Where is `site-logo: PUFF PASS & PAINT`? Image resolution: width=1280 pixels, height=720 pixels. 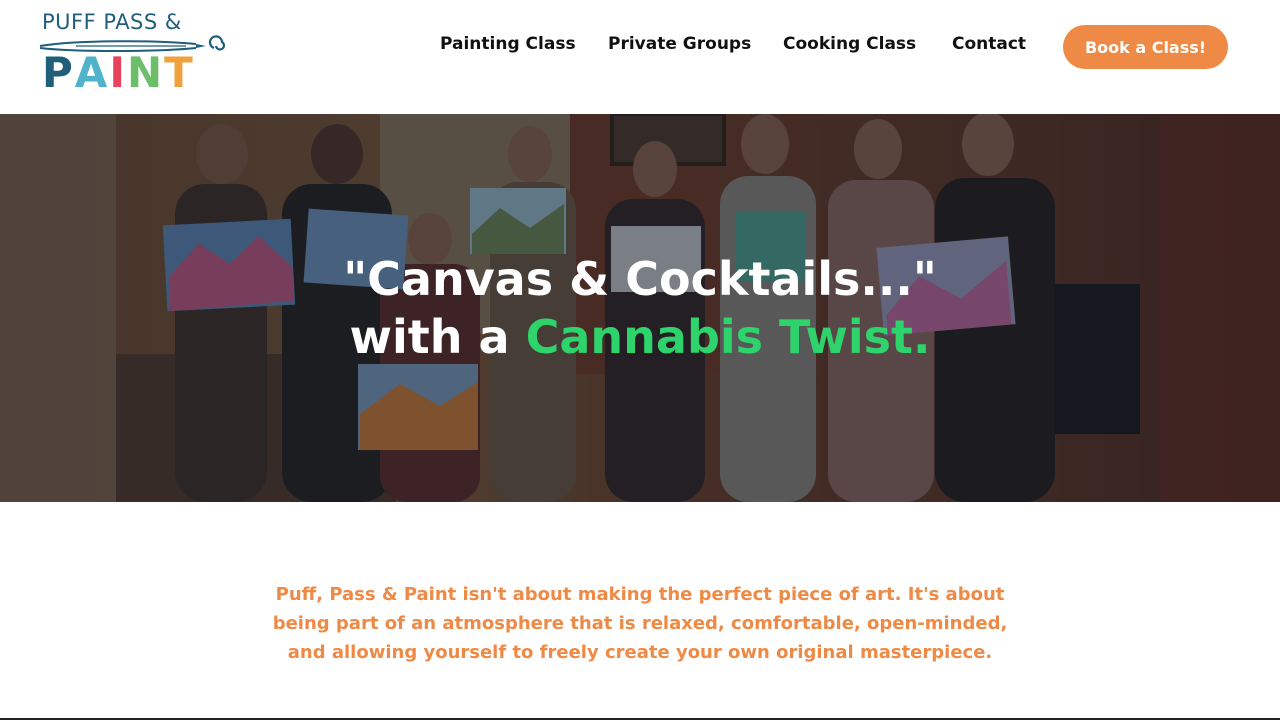 site-logo: PUFF PASS & PAINT is located at coordinates (134, 53).